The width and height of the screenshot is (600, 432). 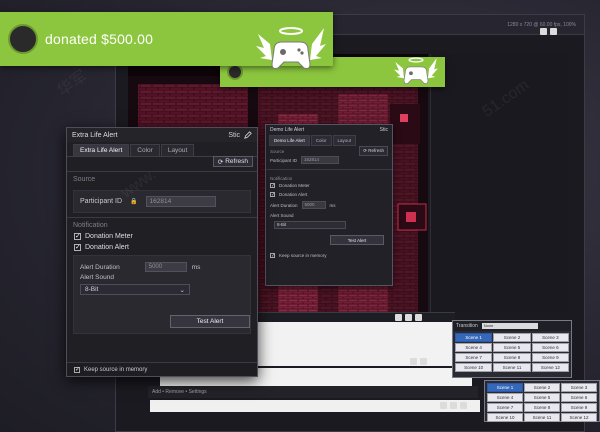 I want to click on keep-source-checkbox: ✓, so click(x=77, y=369).